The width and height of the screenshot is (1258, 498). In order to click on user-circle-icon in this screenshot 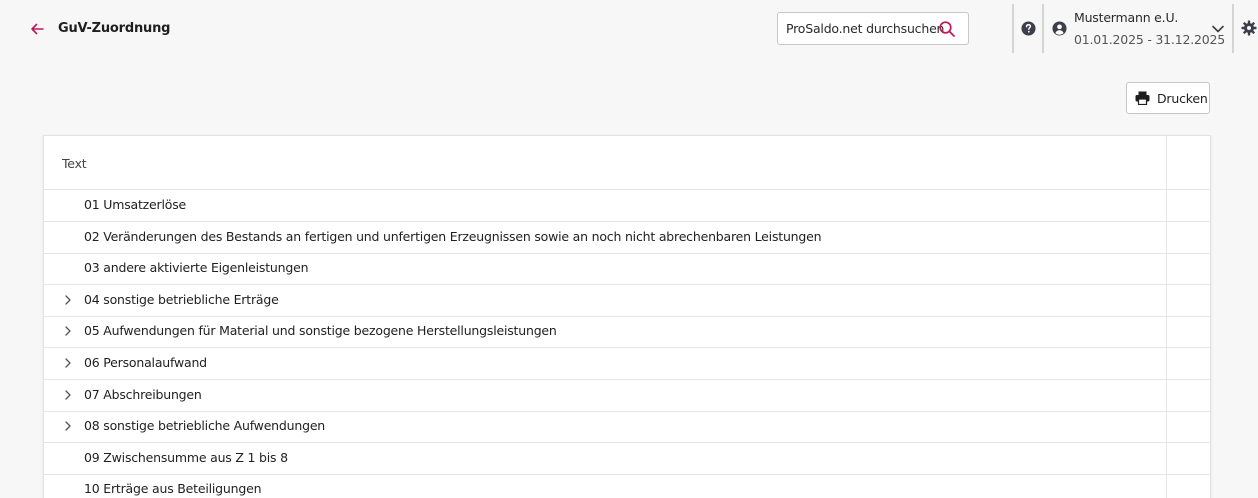, I will do `click(1059, 28)`.